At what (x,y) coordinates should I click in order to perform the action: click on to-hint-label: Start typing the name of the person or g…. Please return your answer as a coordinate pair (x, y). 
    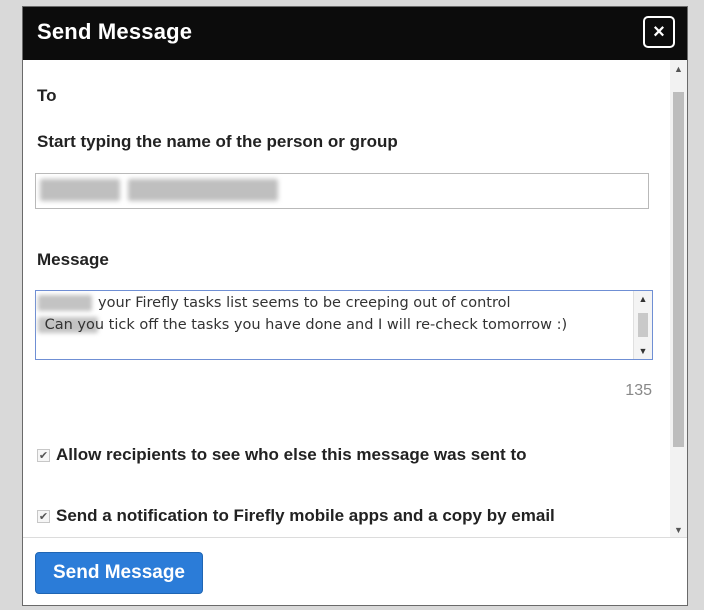
    Looking at the image, I should click on (217, 141).